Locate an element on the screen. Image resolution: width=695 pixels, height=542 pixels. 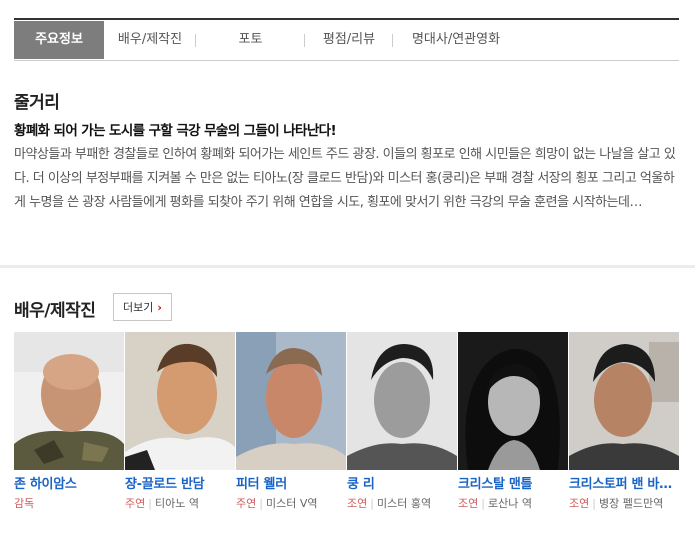
cast-card: 크리스탈 맨틀 조연 | 로산나 역 is located at coordinates (513, 437).